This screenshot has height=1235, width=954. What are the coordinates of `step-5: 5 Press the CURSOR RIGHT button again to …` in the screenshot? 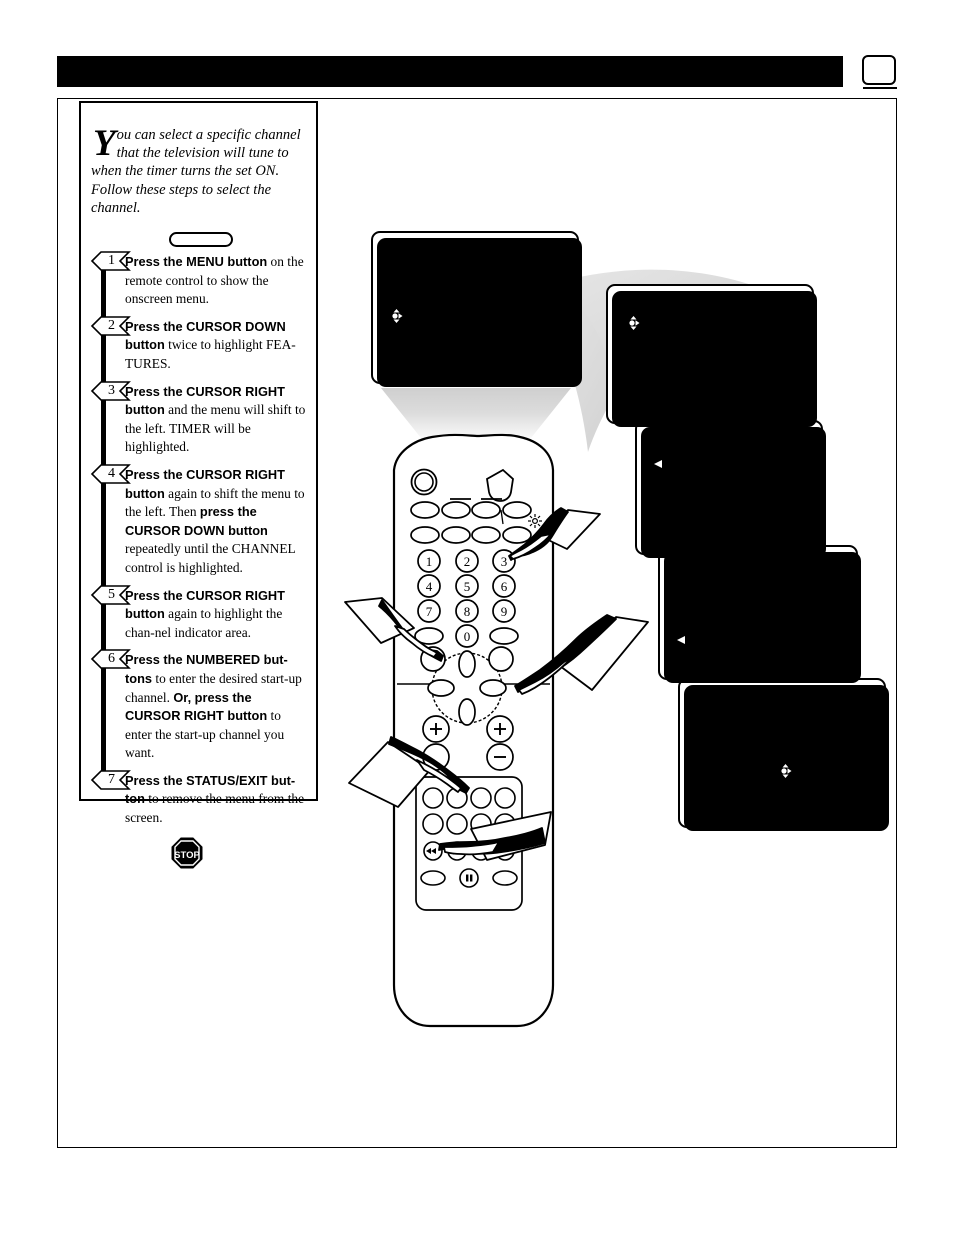 It's located at (199, 619).